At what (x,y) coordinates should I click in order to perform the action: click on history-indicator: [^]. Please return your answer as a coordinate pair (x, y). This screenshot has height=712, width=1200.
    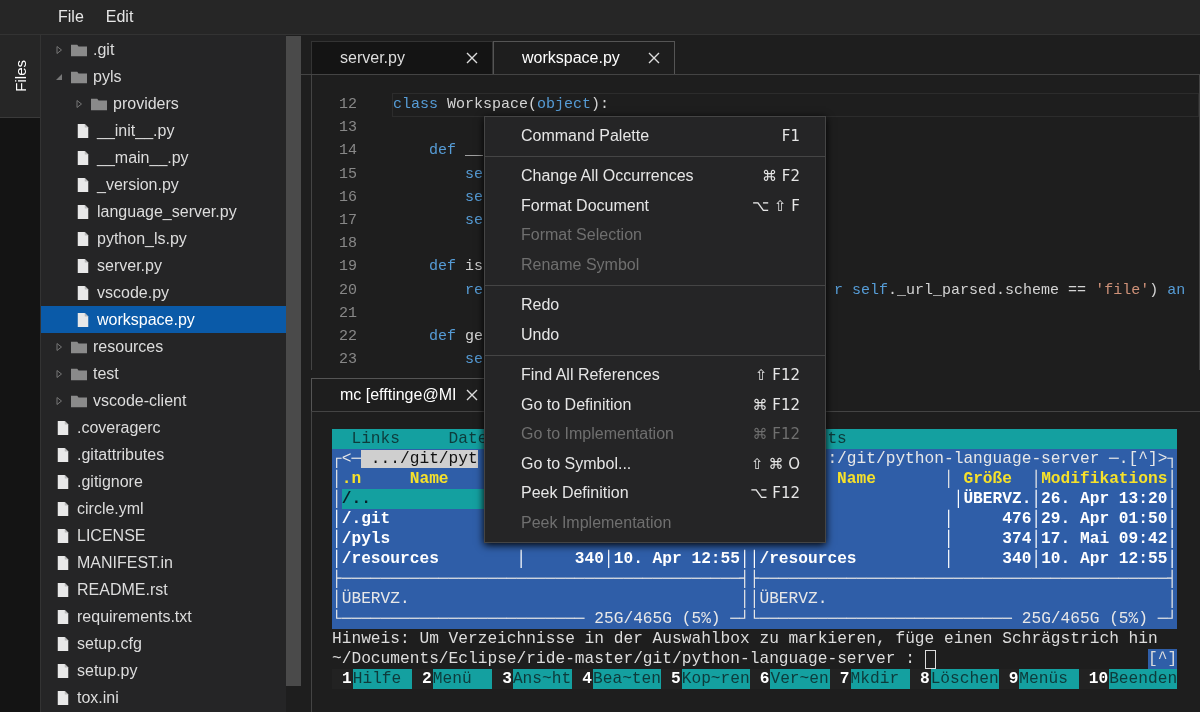
    Looking at the image, I should click on (1162, 659).